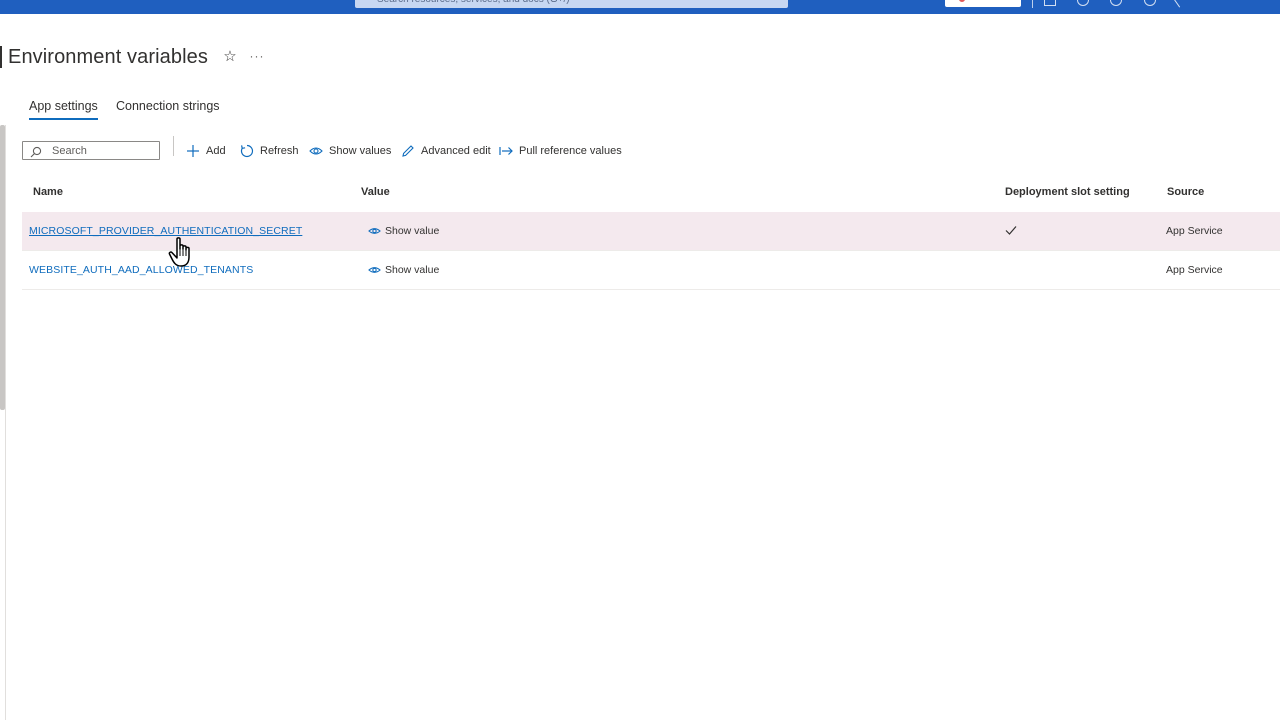  Describe the element at coordinates (165, 231) in the screenshot. I see `setting-name-link: MICROSOFT_PROVIDER_AUTHENTICATION_SECRET` at that location.